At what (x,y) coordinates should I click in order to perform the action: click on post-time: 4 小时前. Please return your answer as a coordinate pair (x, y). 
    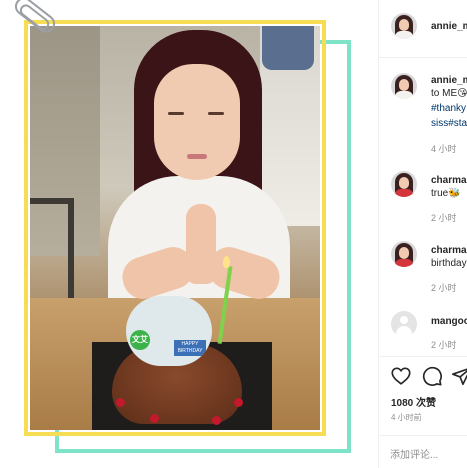
    Looking at the image, I should click on (406, 417).